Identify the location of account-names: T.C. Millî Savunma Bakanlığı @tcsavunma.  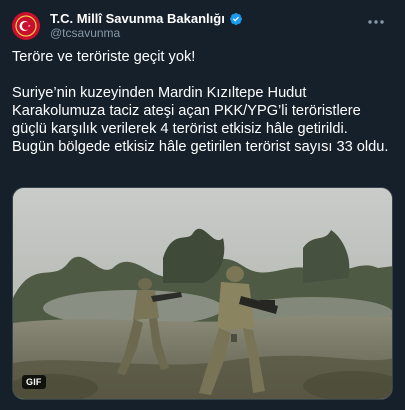
(146, 26).